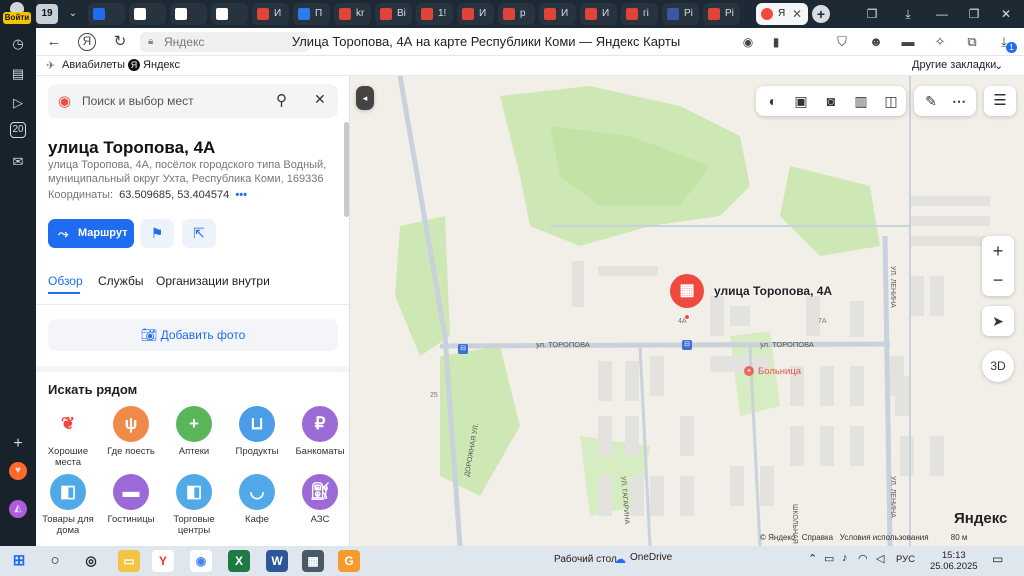  I want to click on collections-icon: ▤, so click(18, 74).